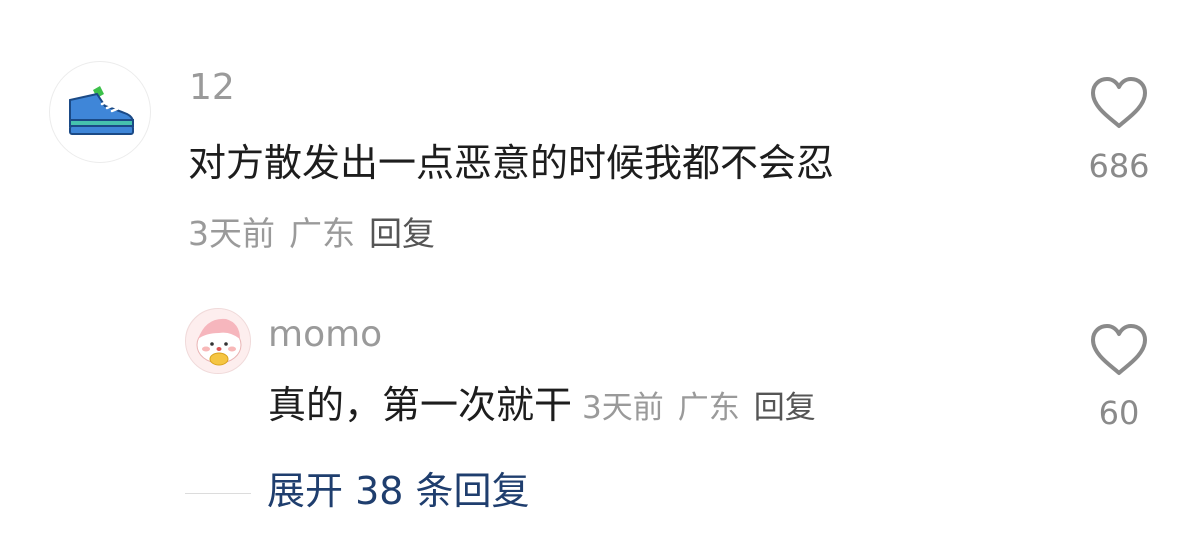 This screenshot has width=1199, height=535. I want to click on reply-like-count: 60, so click(1119, 413).